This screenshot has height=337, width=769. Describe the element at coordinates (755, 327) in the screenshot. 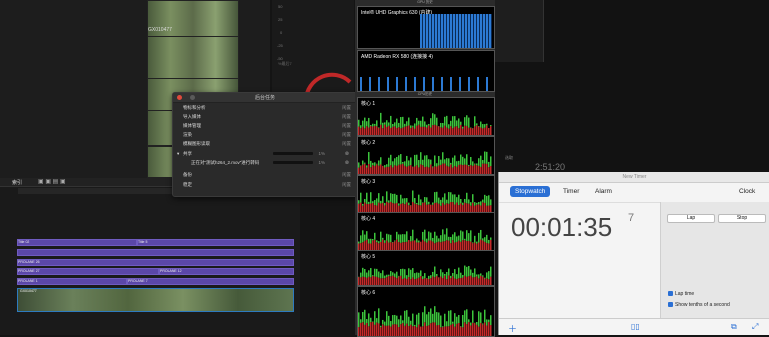

I see `expand-icon: ⤢` at that location.